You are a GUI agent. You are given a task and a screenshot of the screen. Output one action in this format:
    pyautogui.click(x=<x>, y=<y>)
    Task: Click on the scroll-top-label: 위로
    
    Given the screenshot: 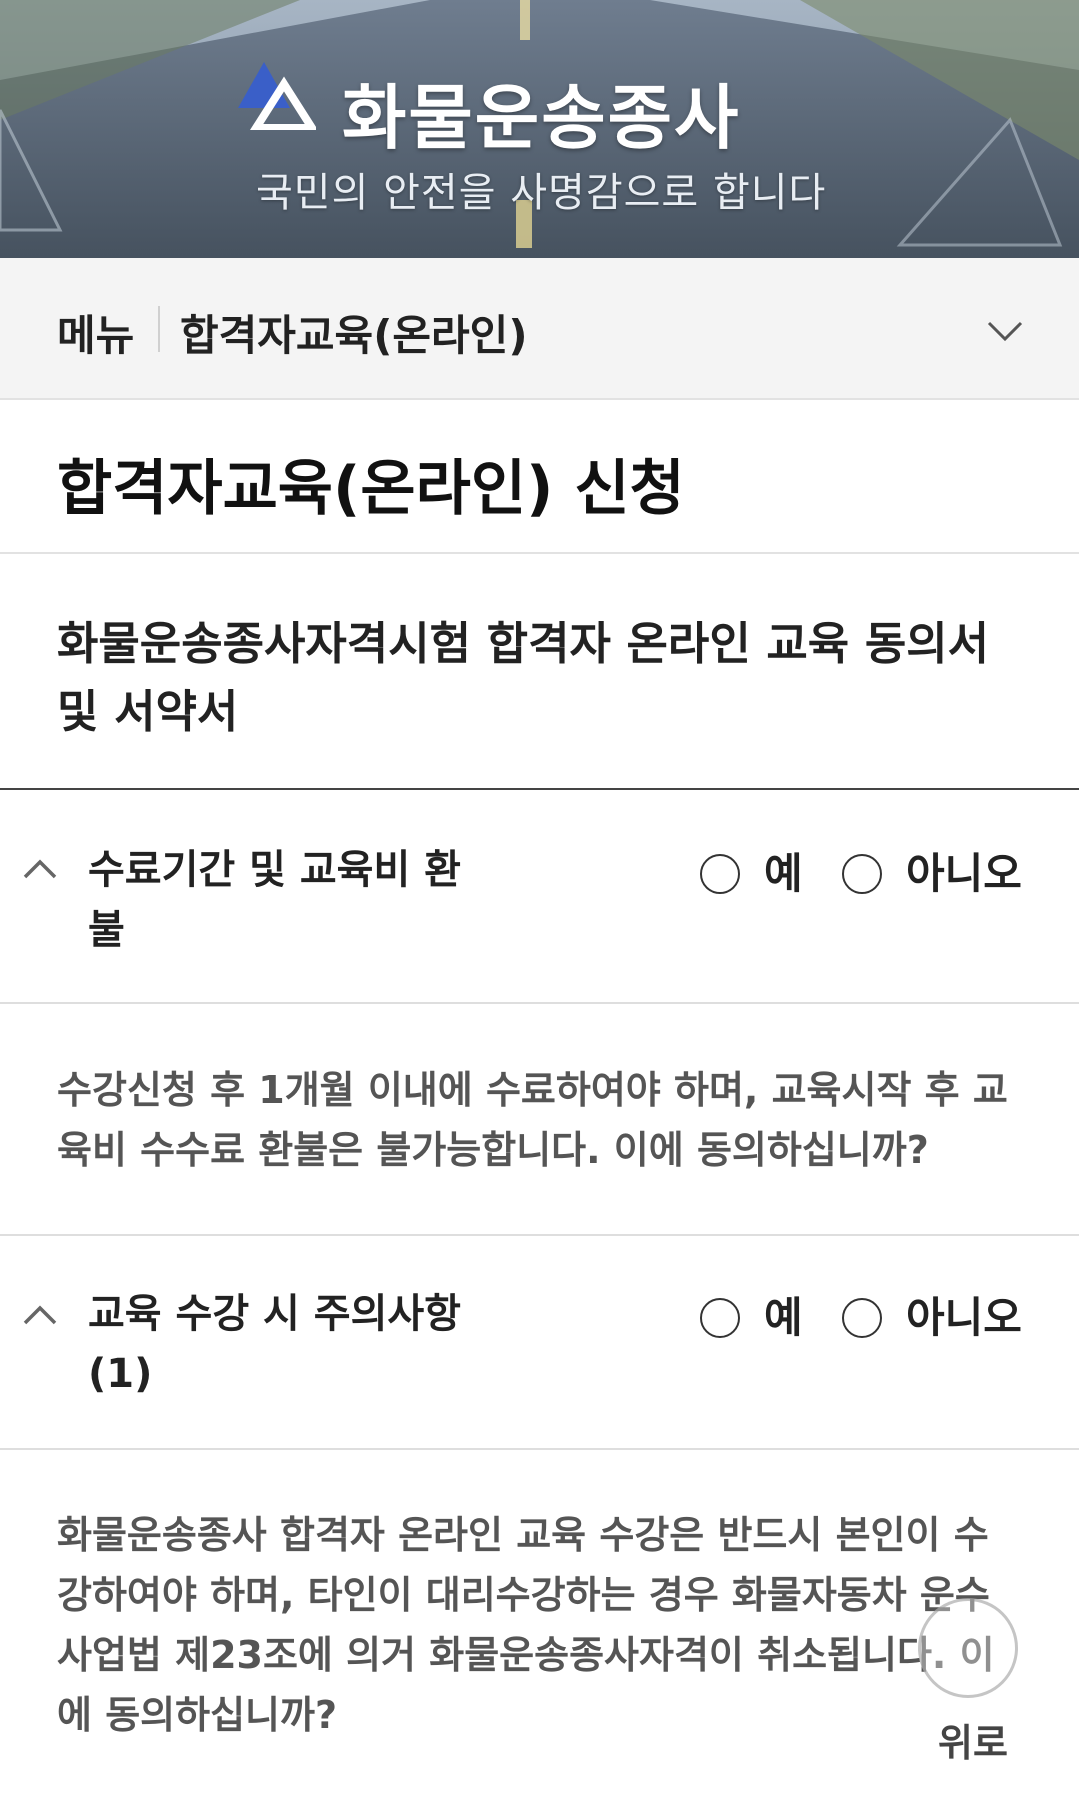 What is the action you would take?
    pyautogui.click(x=973, y=1739)
    